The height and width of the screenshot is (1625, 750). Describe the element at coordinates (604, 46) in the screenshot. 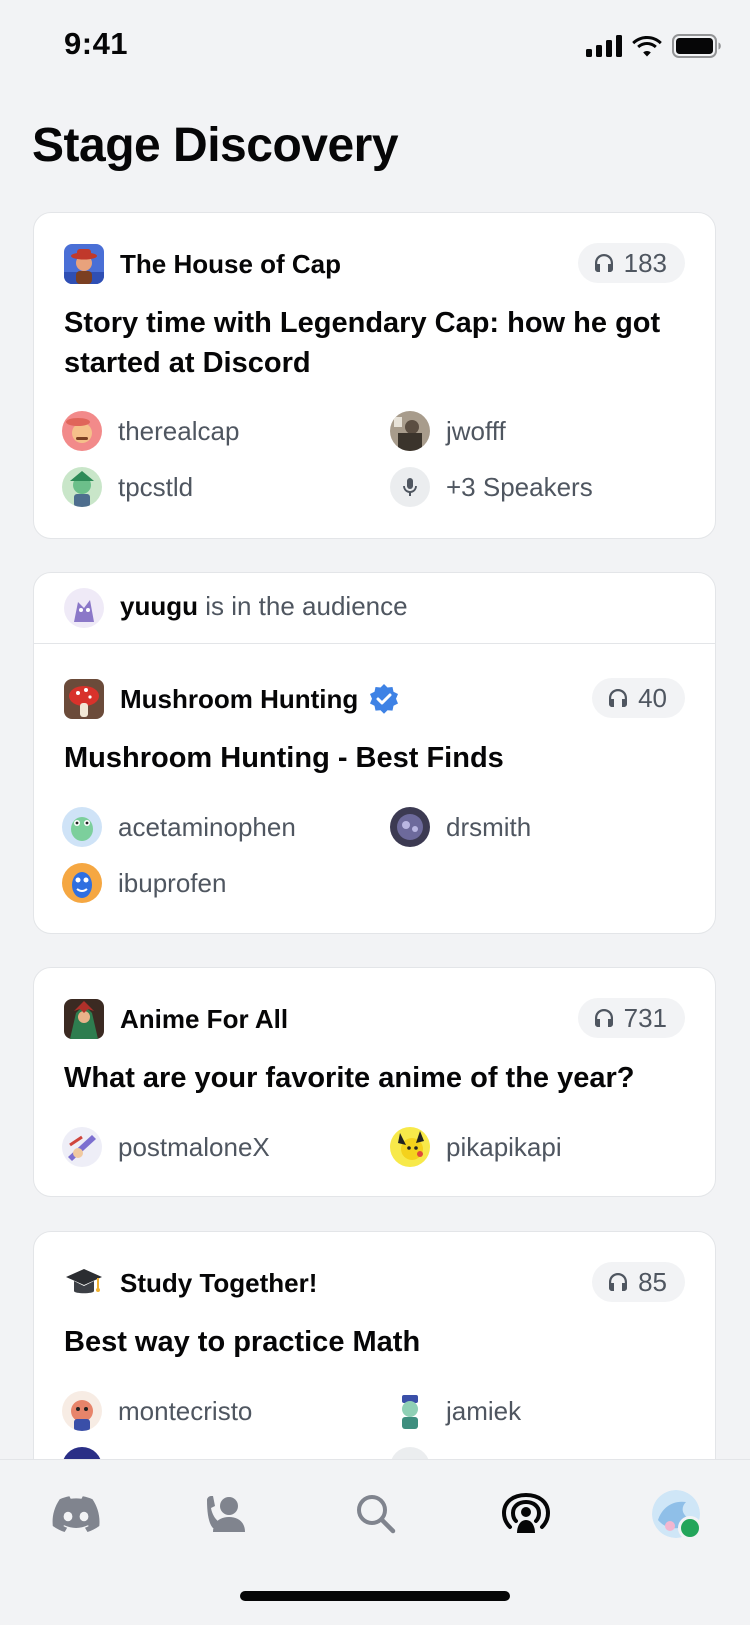

I see `cellular-signal-icon` at that location.